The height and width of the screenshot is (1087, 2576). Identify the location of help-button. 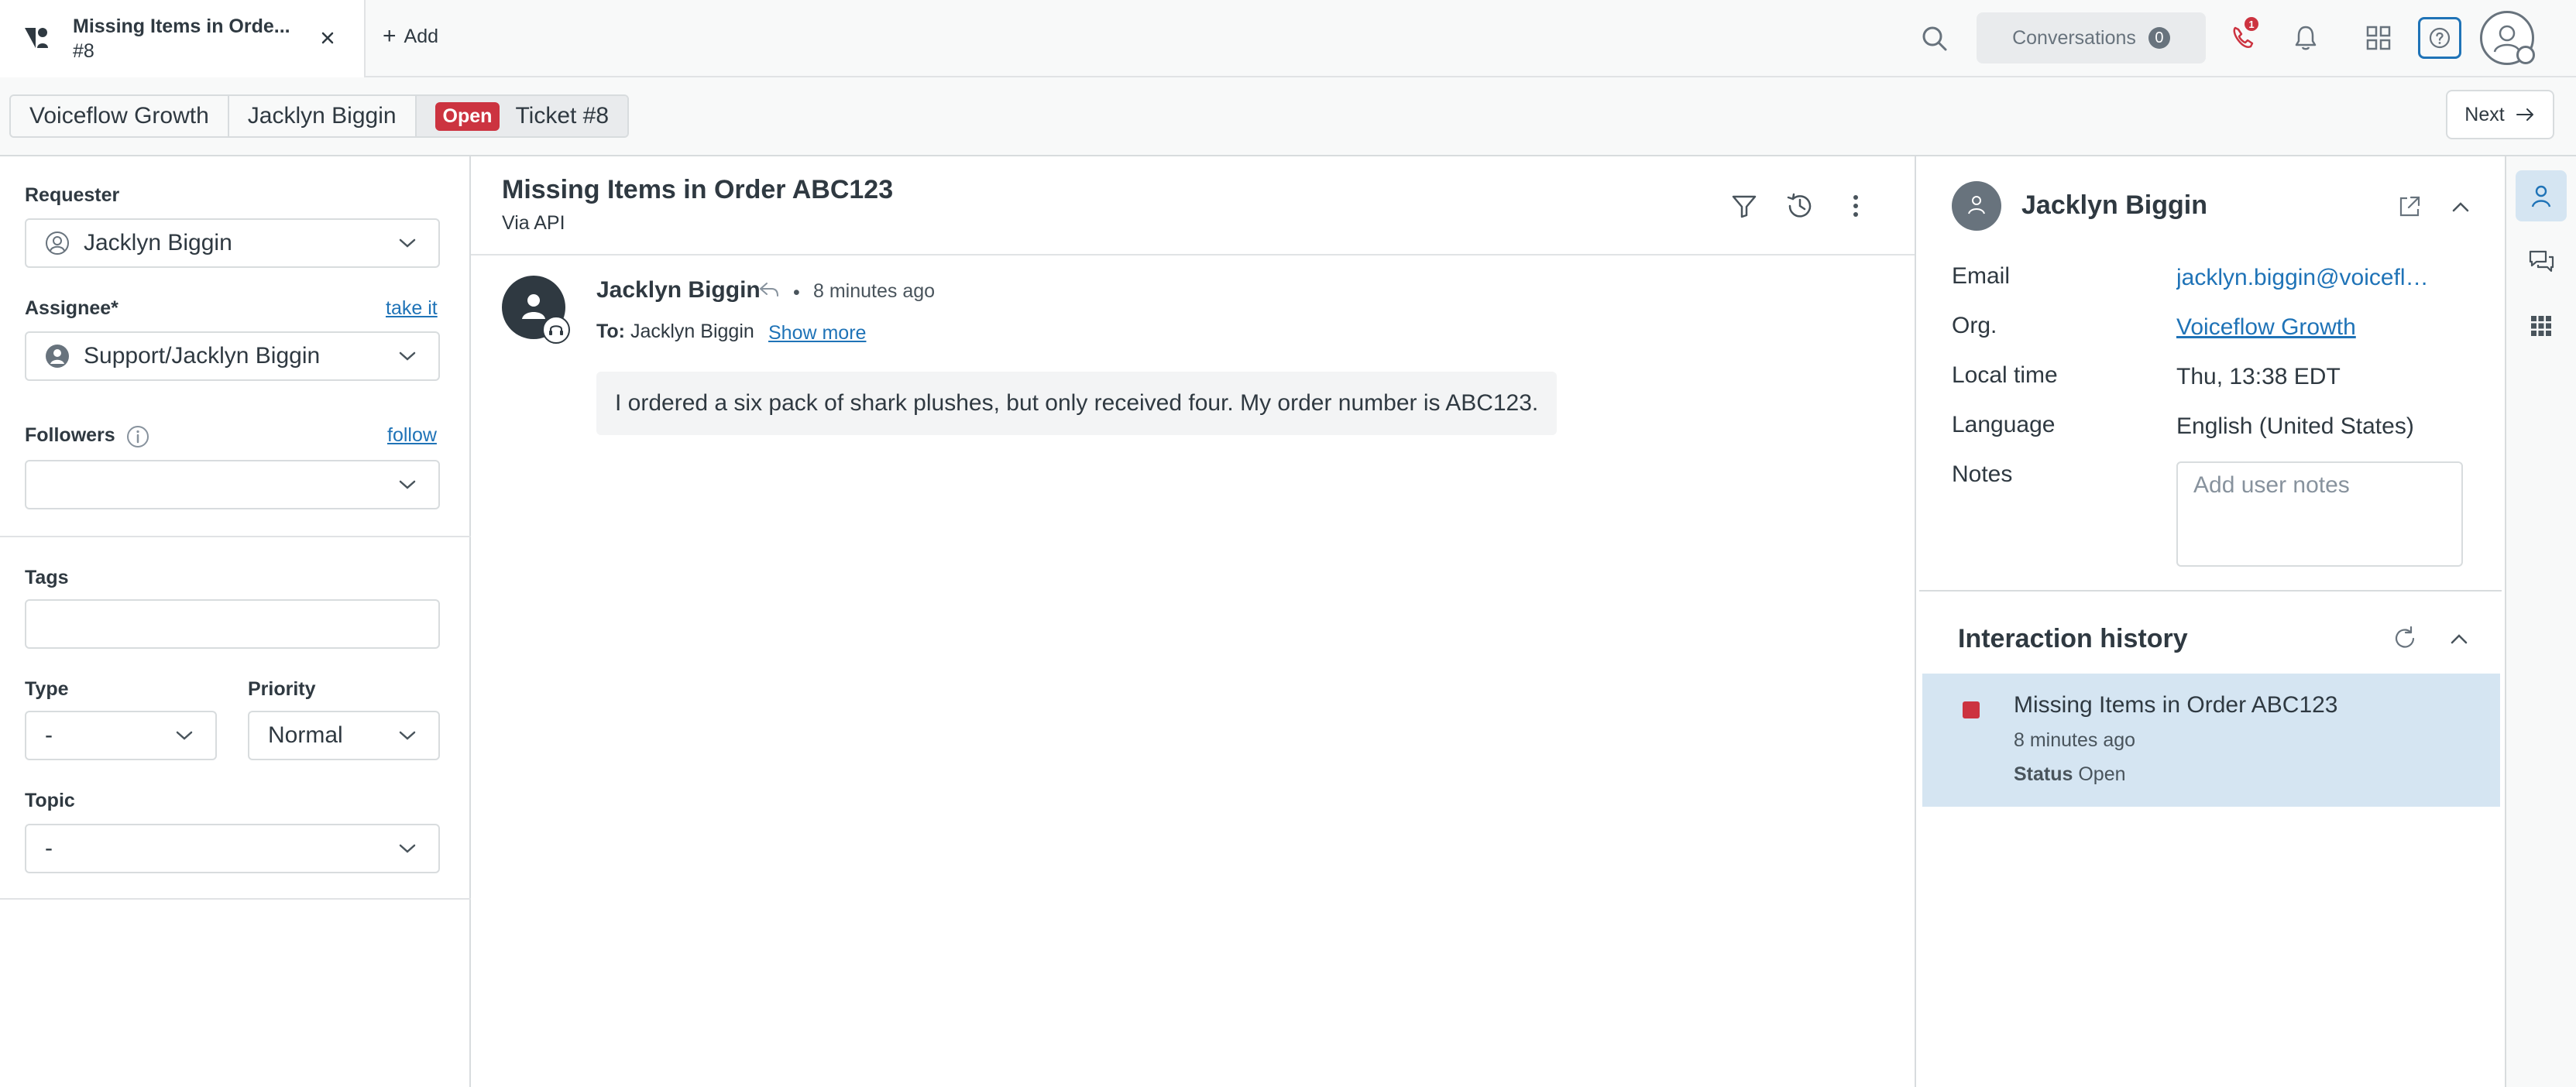
(2439, 38).